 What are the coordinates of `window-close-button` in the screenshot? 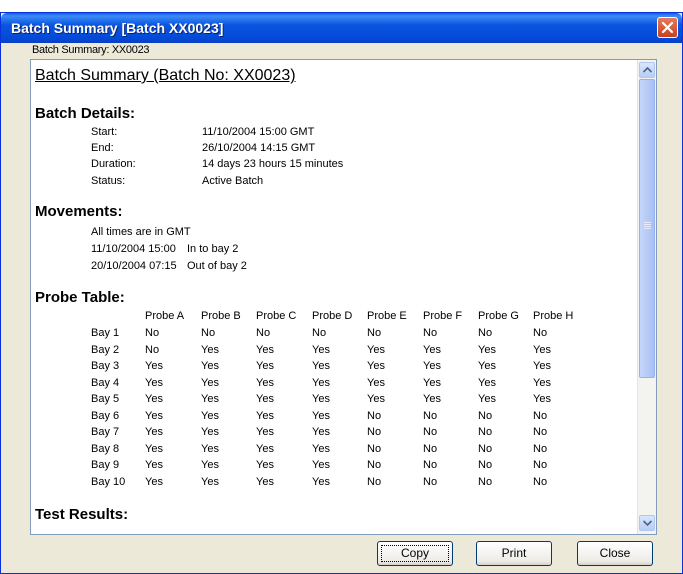 It's located at (667, 27).